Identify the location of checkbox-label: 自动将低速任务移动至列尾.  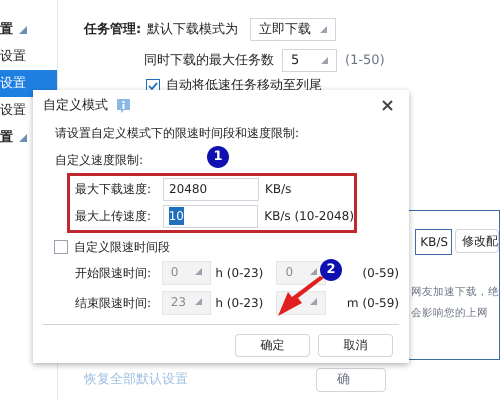
(244, 86).